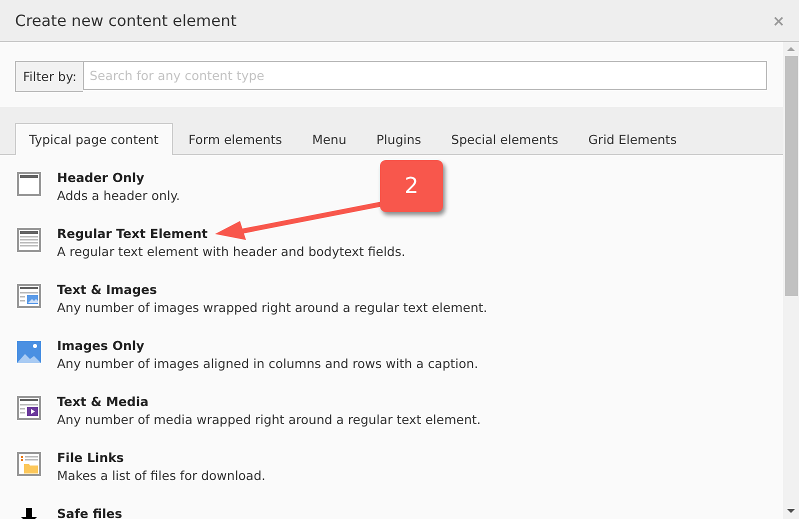  I want to click on content-type-description: Any number of images aligned in columns and rows with a caption., so click(267, 364).